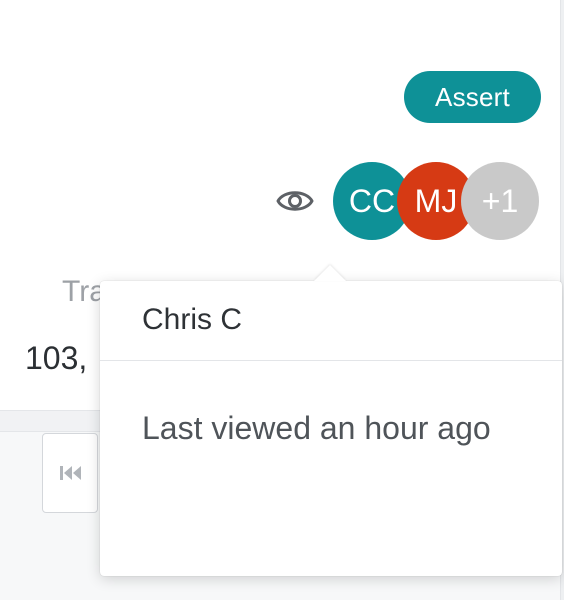 This screenshot has width=564, height=600. What do you see at coordinates (500, 201) in the screenshot?
I see `avatar-more-count: +1` at bounding box center [500, 201].